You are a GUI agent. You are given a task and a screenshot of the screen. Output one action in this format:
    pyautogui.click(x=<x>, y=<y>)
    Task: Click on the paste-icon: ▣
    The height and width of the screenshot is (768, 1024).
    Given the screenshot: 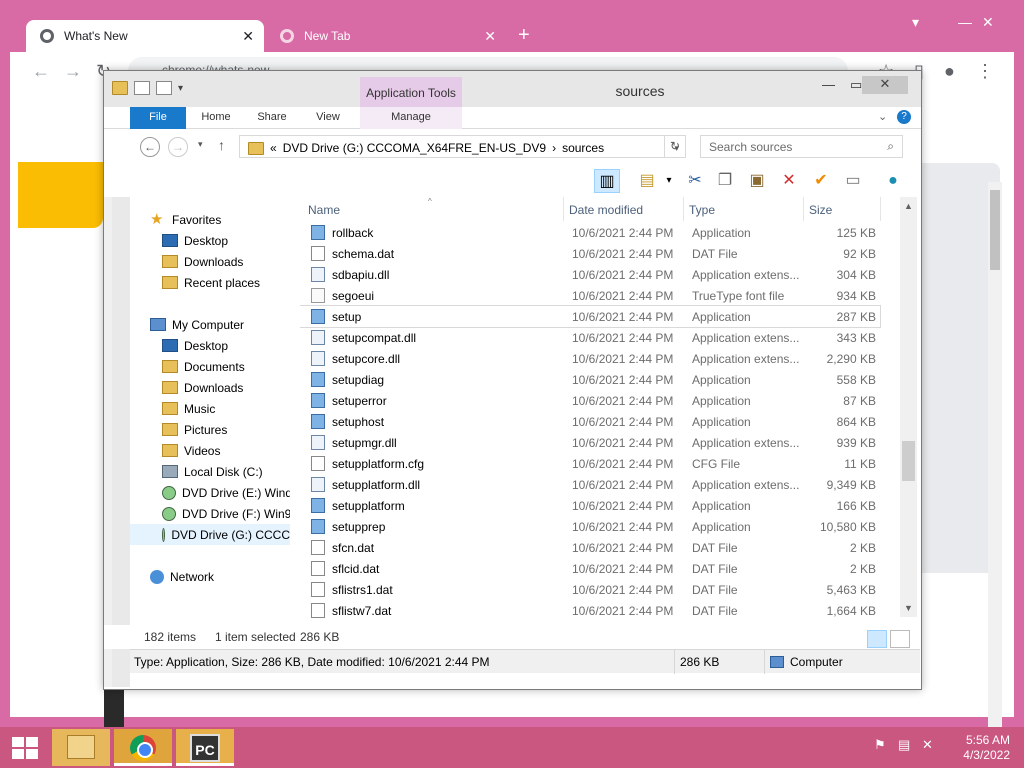 What is the action you would take?
    pyautogui.click(x=757, y=181)
    